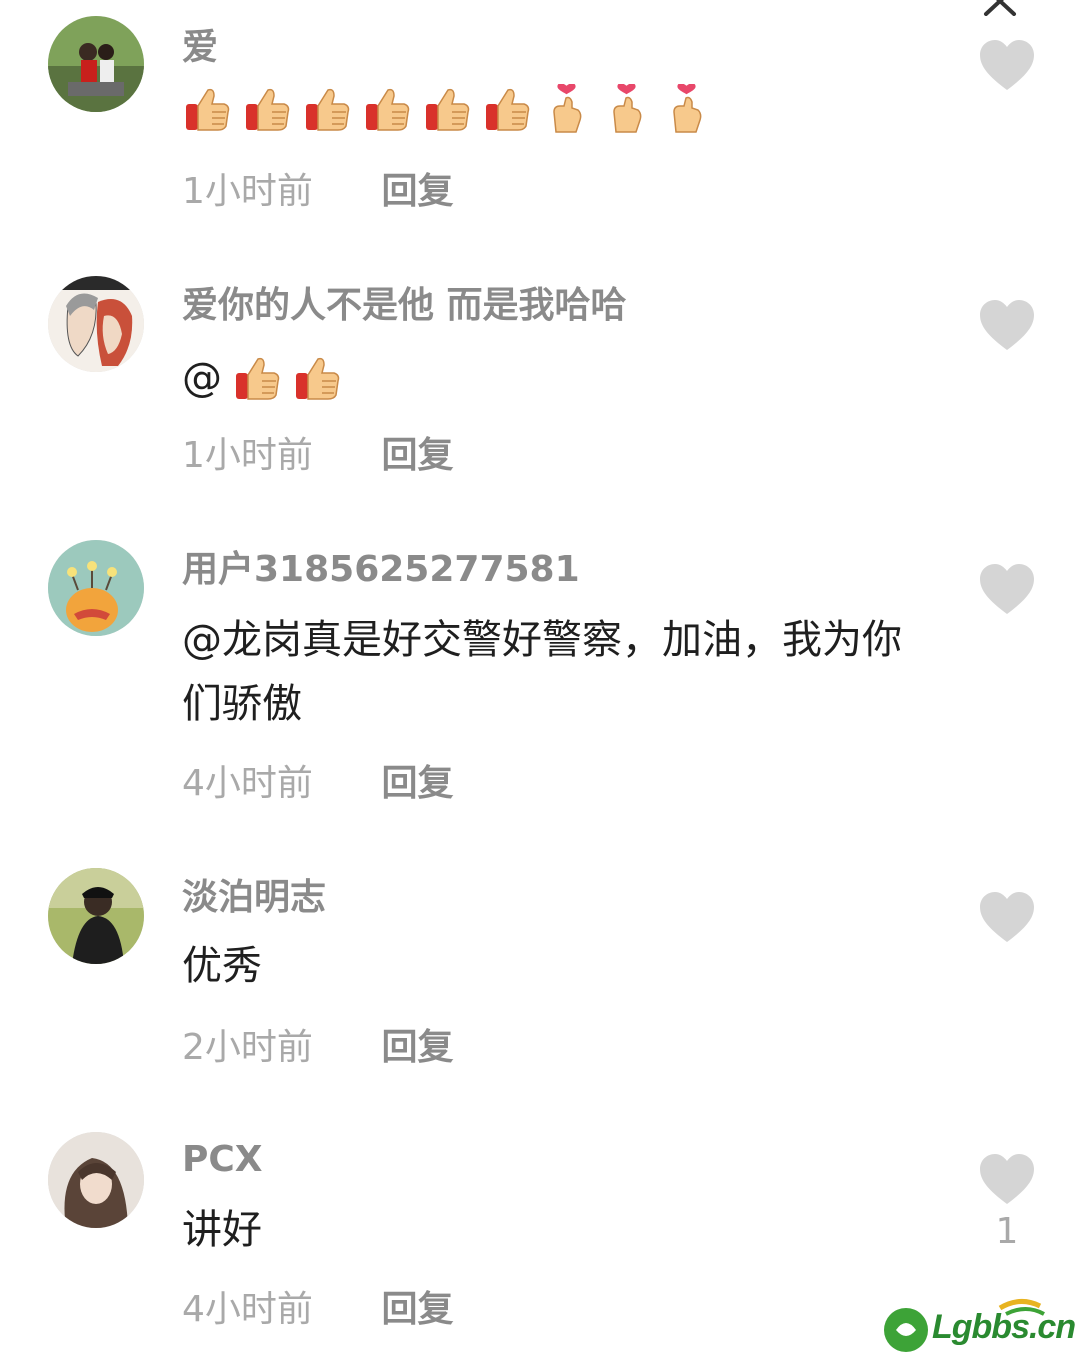 The height and width of the screenshot is (1364, 1080). What do you see at coordinates (381, 570) in the screenshot?
I see `comment-username: 用户3185625277581` at bounding box center [381, 570].